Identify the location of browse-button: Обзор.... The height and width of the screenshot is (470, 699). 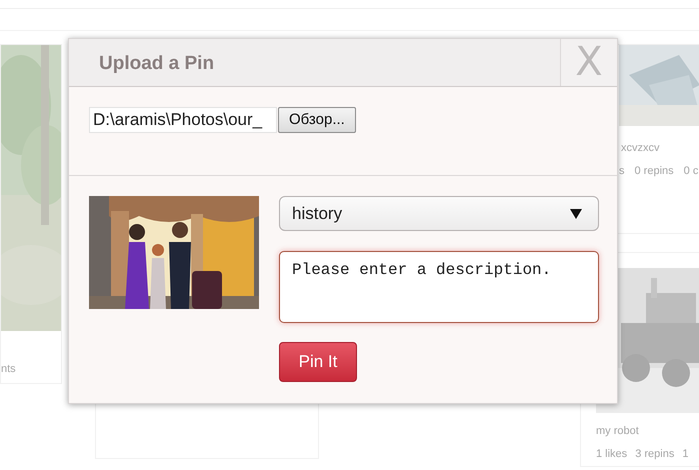
(317, 120).